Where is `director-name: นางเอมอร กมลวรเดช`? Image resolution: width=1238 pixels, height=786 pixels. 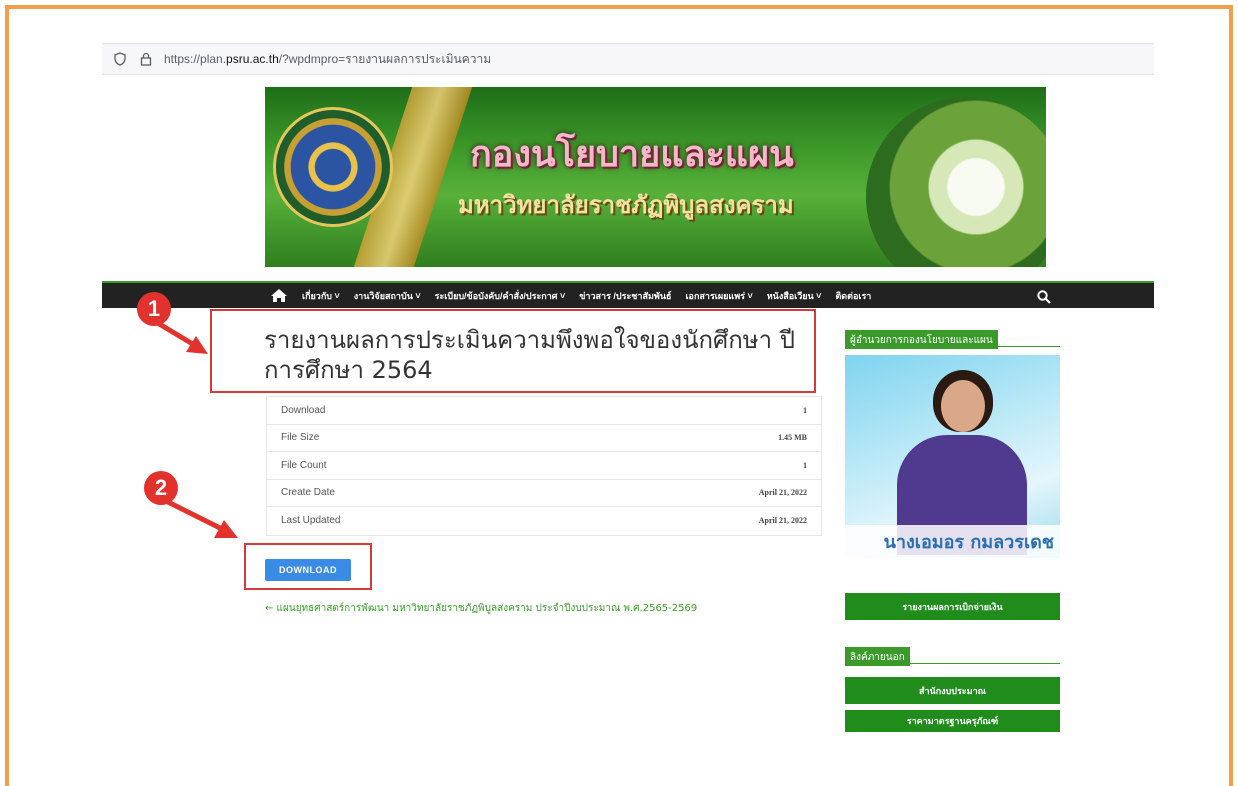 director-name: นางเอมอร กมลวรเดช is located at coordinates (968, 542).